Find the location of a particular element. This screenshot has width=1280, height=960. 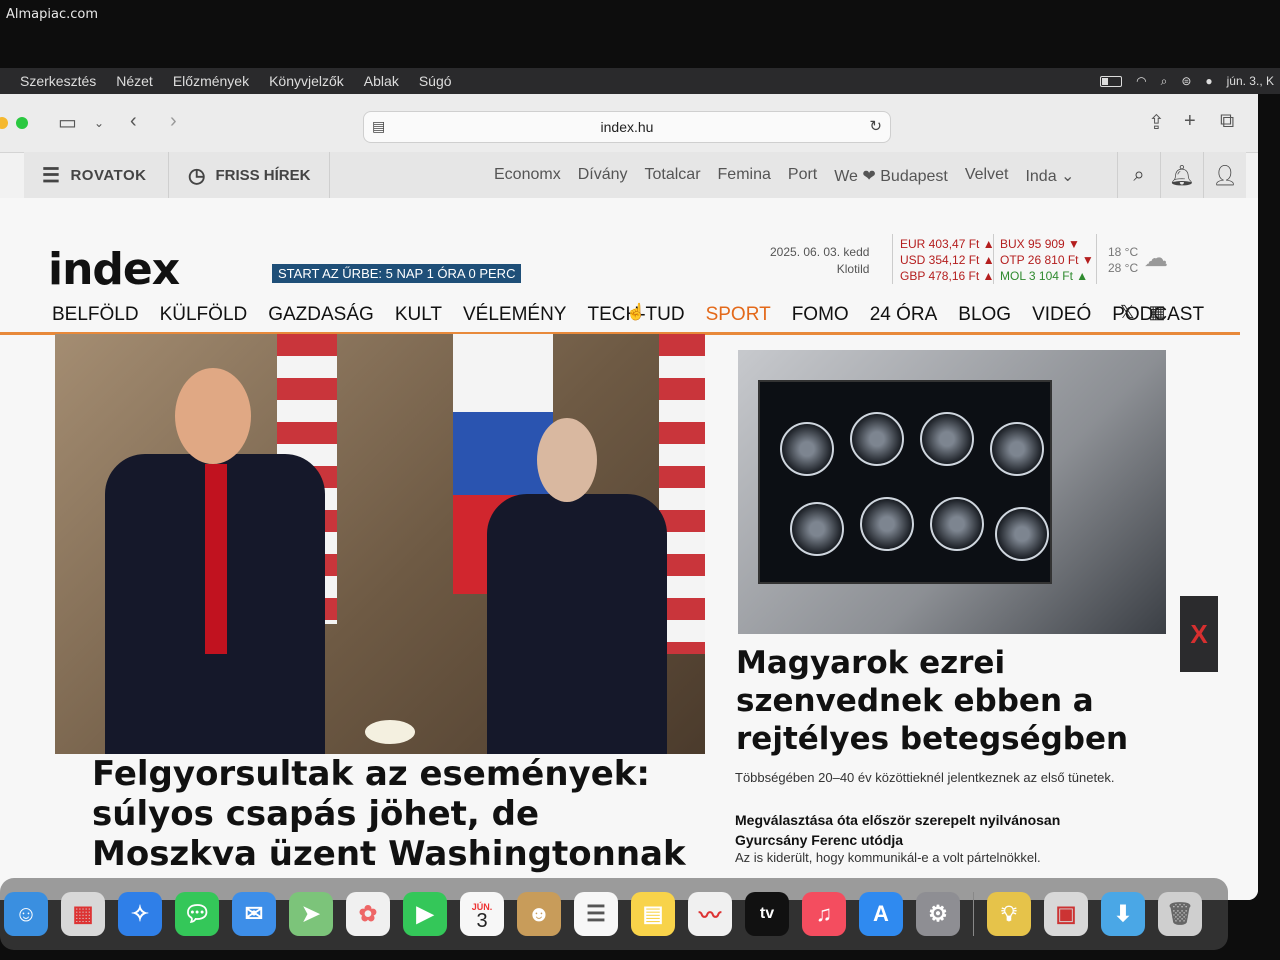

launchpad-icon: ▦ is located at coordinates (83, 914).